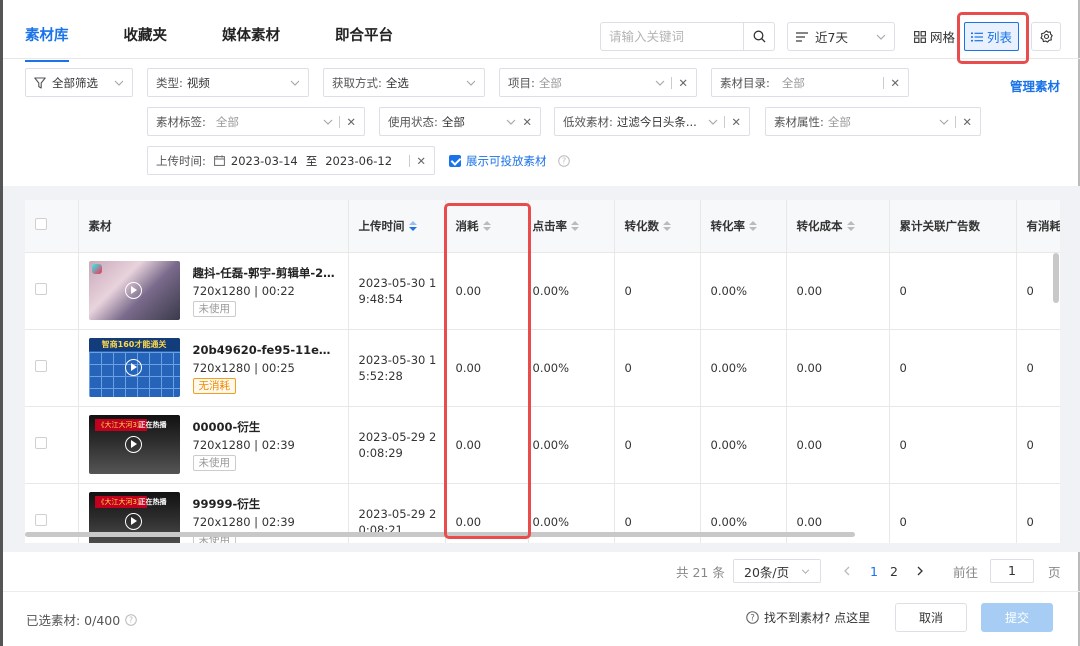 The image size is (1080, 646). Describe the element at coordinates (1038, 226) in the screenshot. I see `col-spent-ads: 有消耗广` at that location.